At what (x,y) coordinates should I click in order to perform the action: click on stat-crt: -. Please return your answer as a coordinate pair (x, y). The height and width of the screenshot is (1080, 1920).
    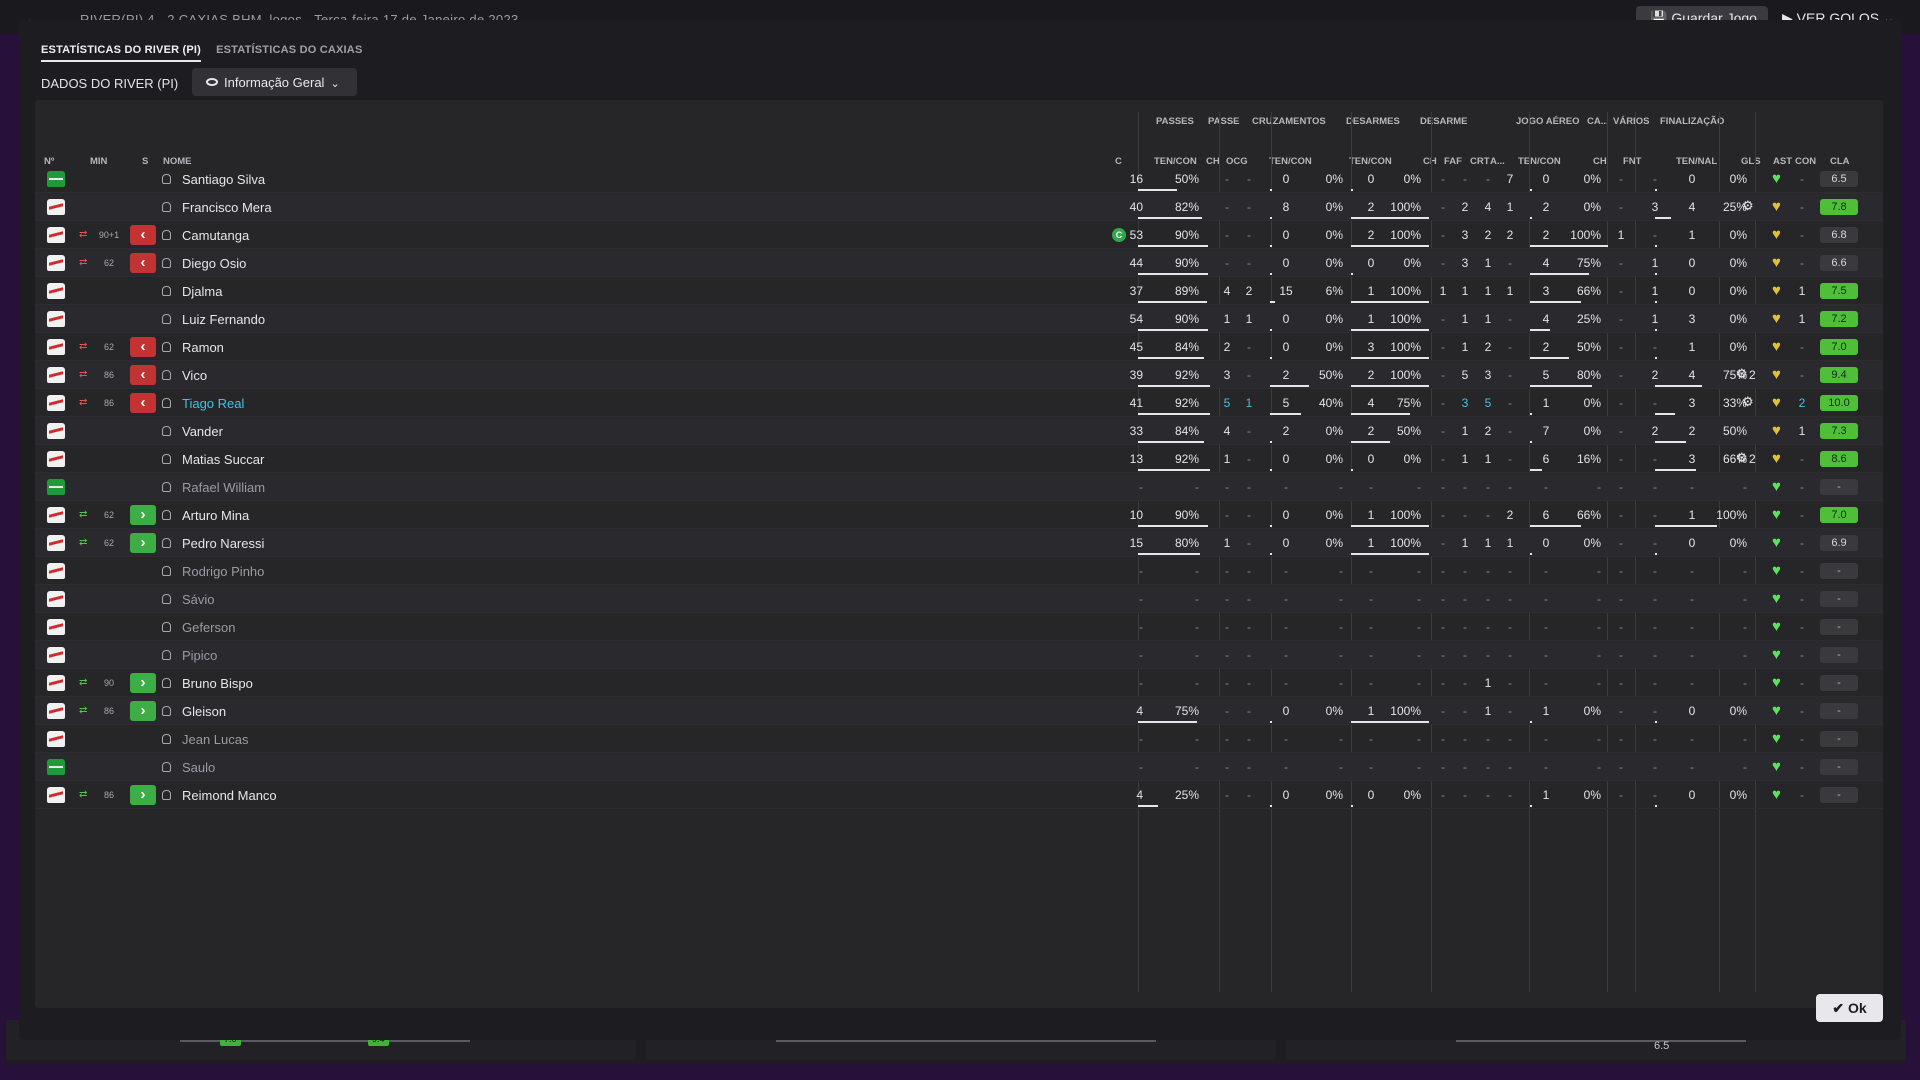
    Looking at the image, I should click on (1488, 515).